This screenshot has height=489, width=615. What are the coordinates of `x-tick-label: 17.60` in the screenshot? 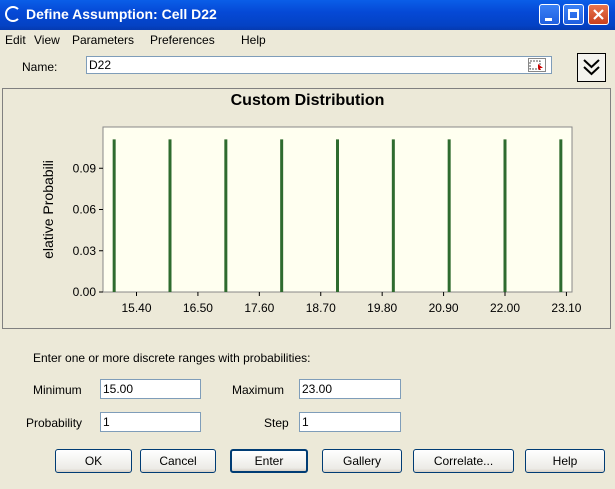 It's located at (259, 308).